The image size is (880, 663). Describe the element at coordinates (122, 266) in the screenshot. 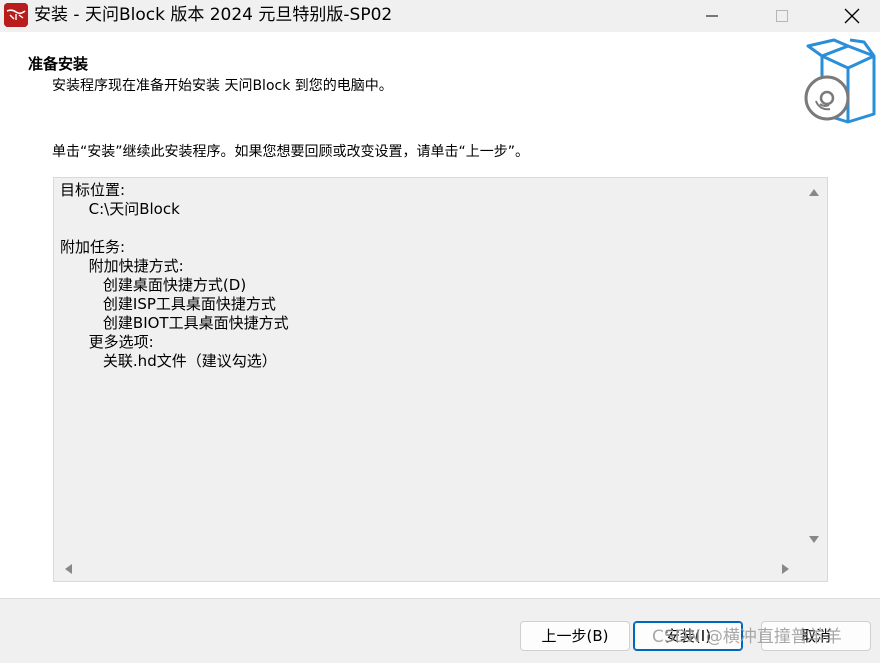

I see `summary-line: 附加快捷方式:` at that location.